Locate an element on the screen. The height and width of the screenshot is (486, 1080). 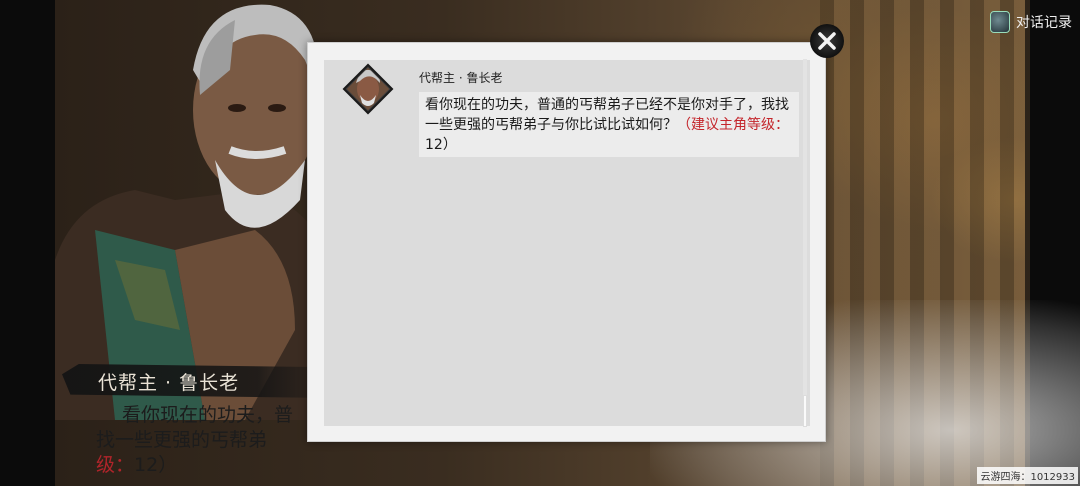
dialogue-text: 看你现在的功夫，普 找一些更强的丐帮弟 级：12） is located at coordinates (201, 440).